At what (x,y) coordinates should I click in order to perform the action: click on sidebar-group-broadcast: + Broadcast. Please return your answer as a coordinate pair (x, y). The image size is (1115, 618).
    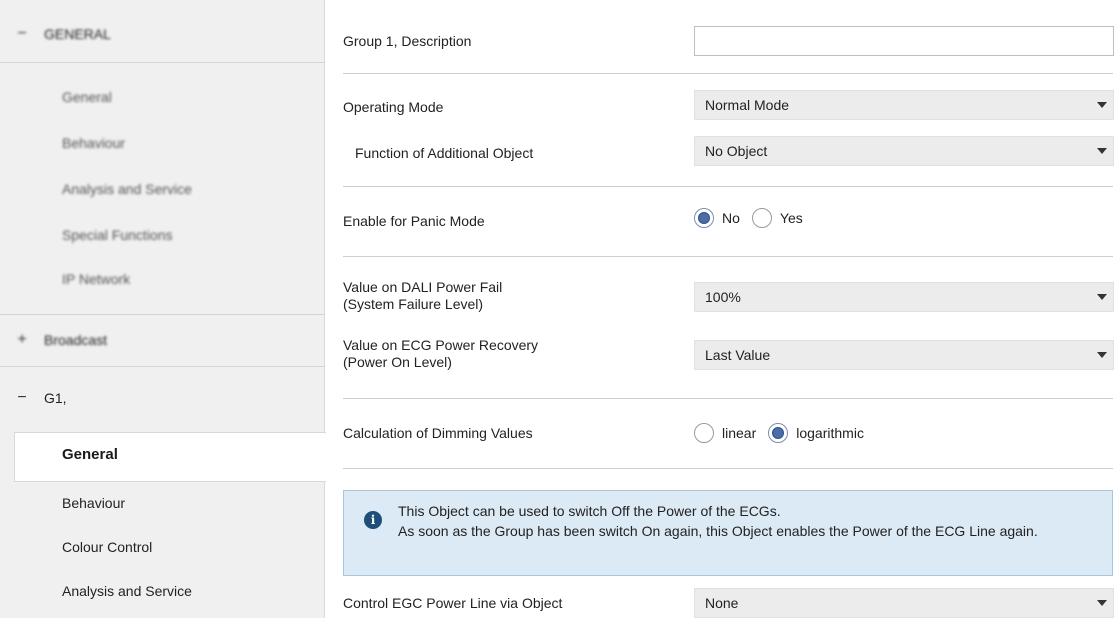
    Looking at the image, I should click on (162, 340).